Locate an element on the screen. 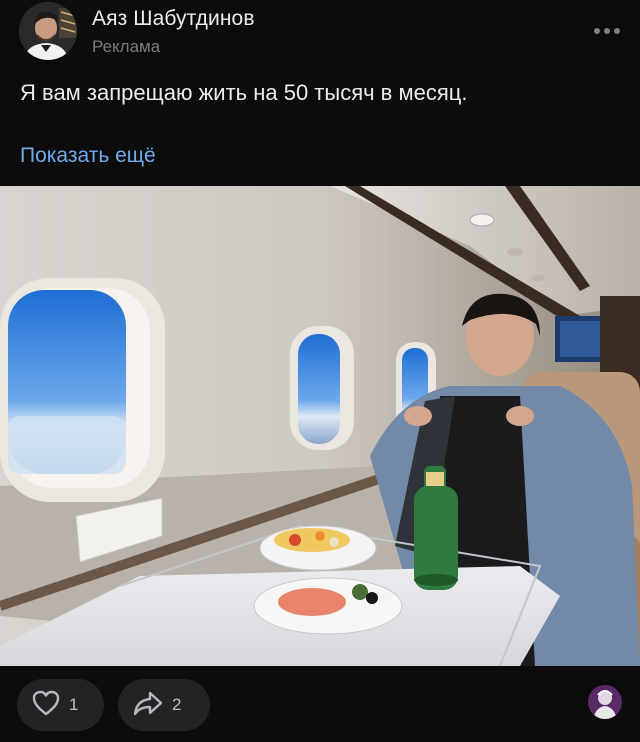 This screenshot has width=640, height=742. share-arrow-icon is located at coordinates (148, 705).